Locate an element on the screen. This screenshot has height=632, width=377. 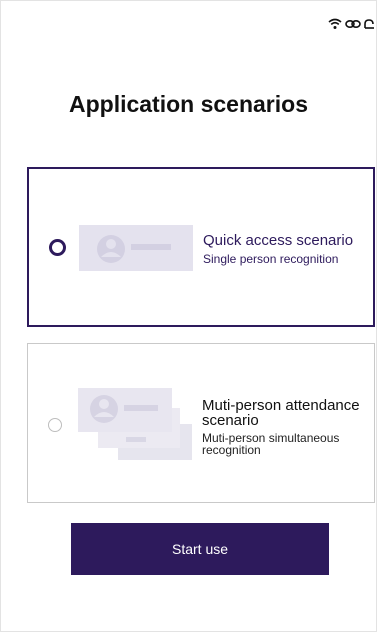
cloud-icon is located at coordinates (369, 24).